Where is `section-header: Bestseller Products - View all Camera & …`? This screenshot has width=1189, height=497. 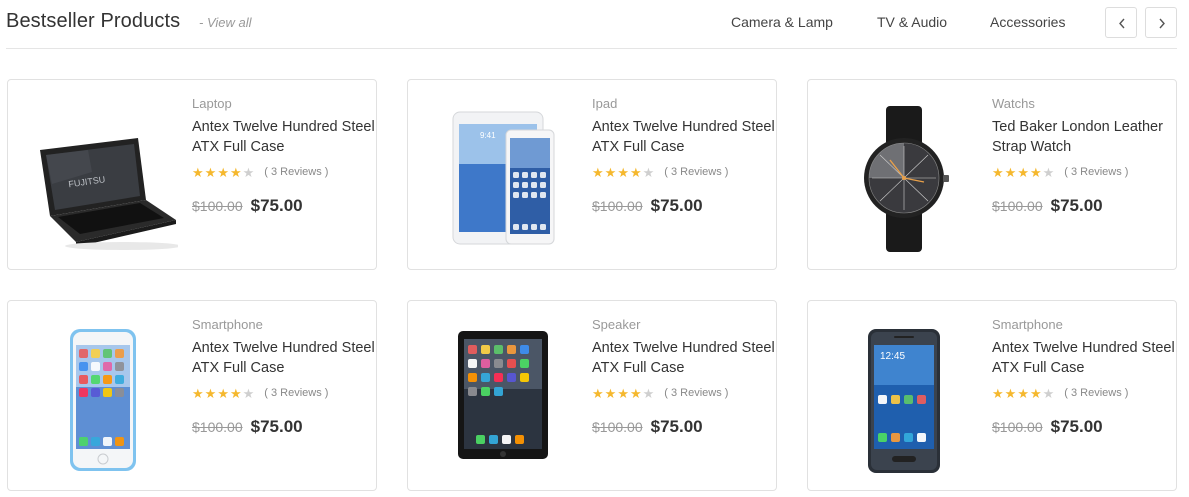
section-header: Bestseller Products - View all Camera & … is located at coordinates (594, 25).